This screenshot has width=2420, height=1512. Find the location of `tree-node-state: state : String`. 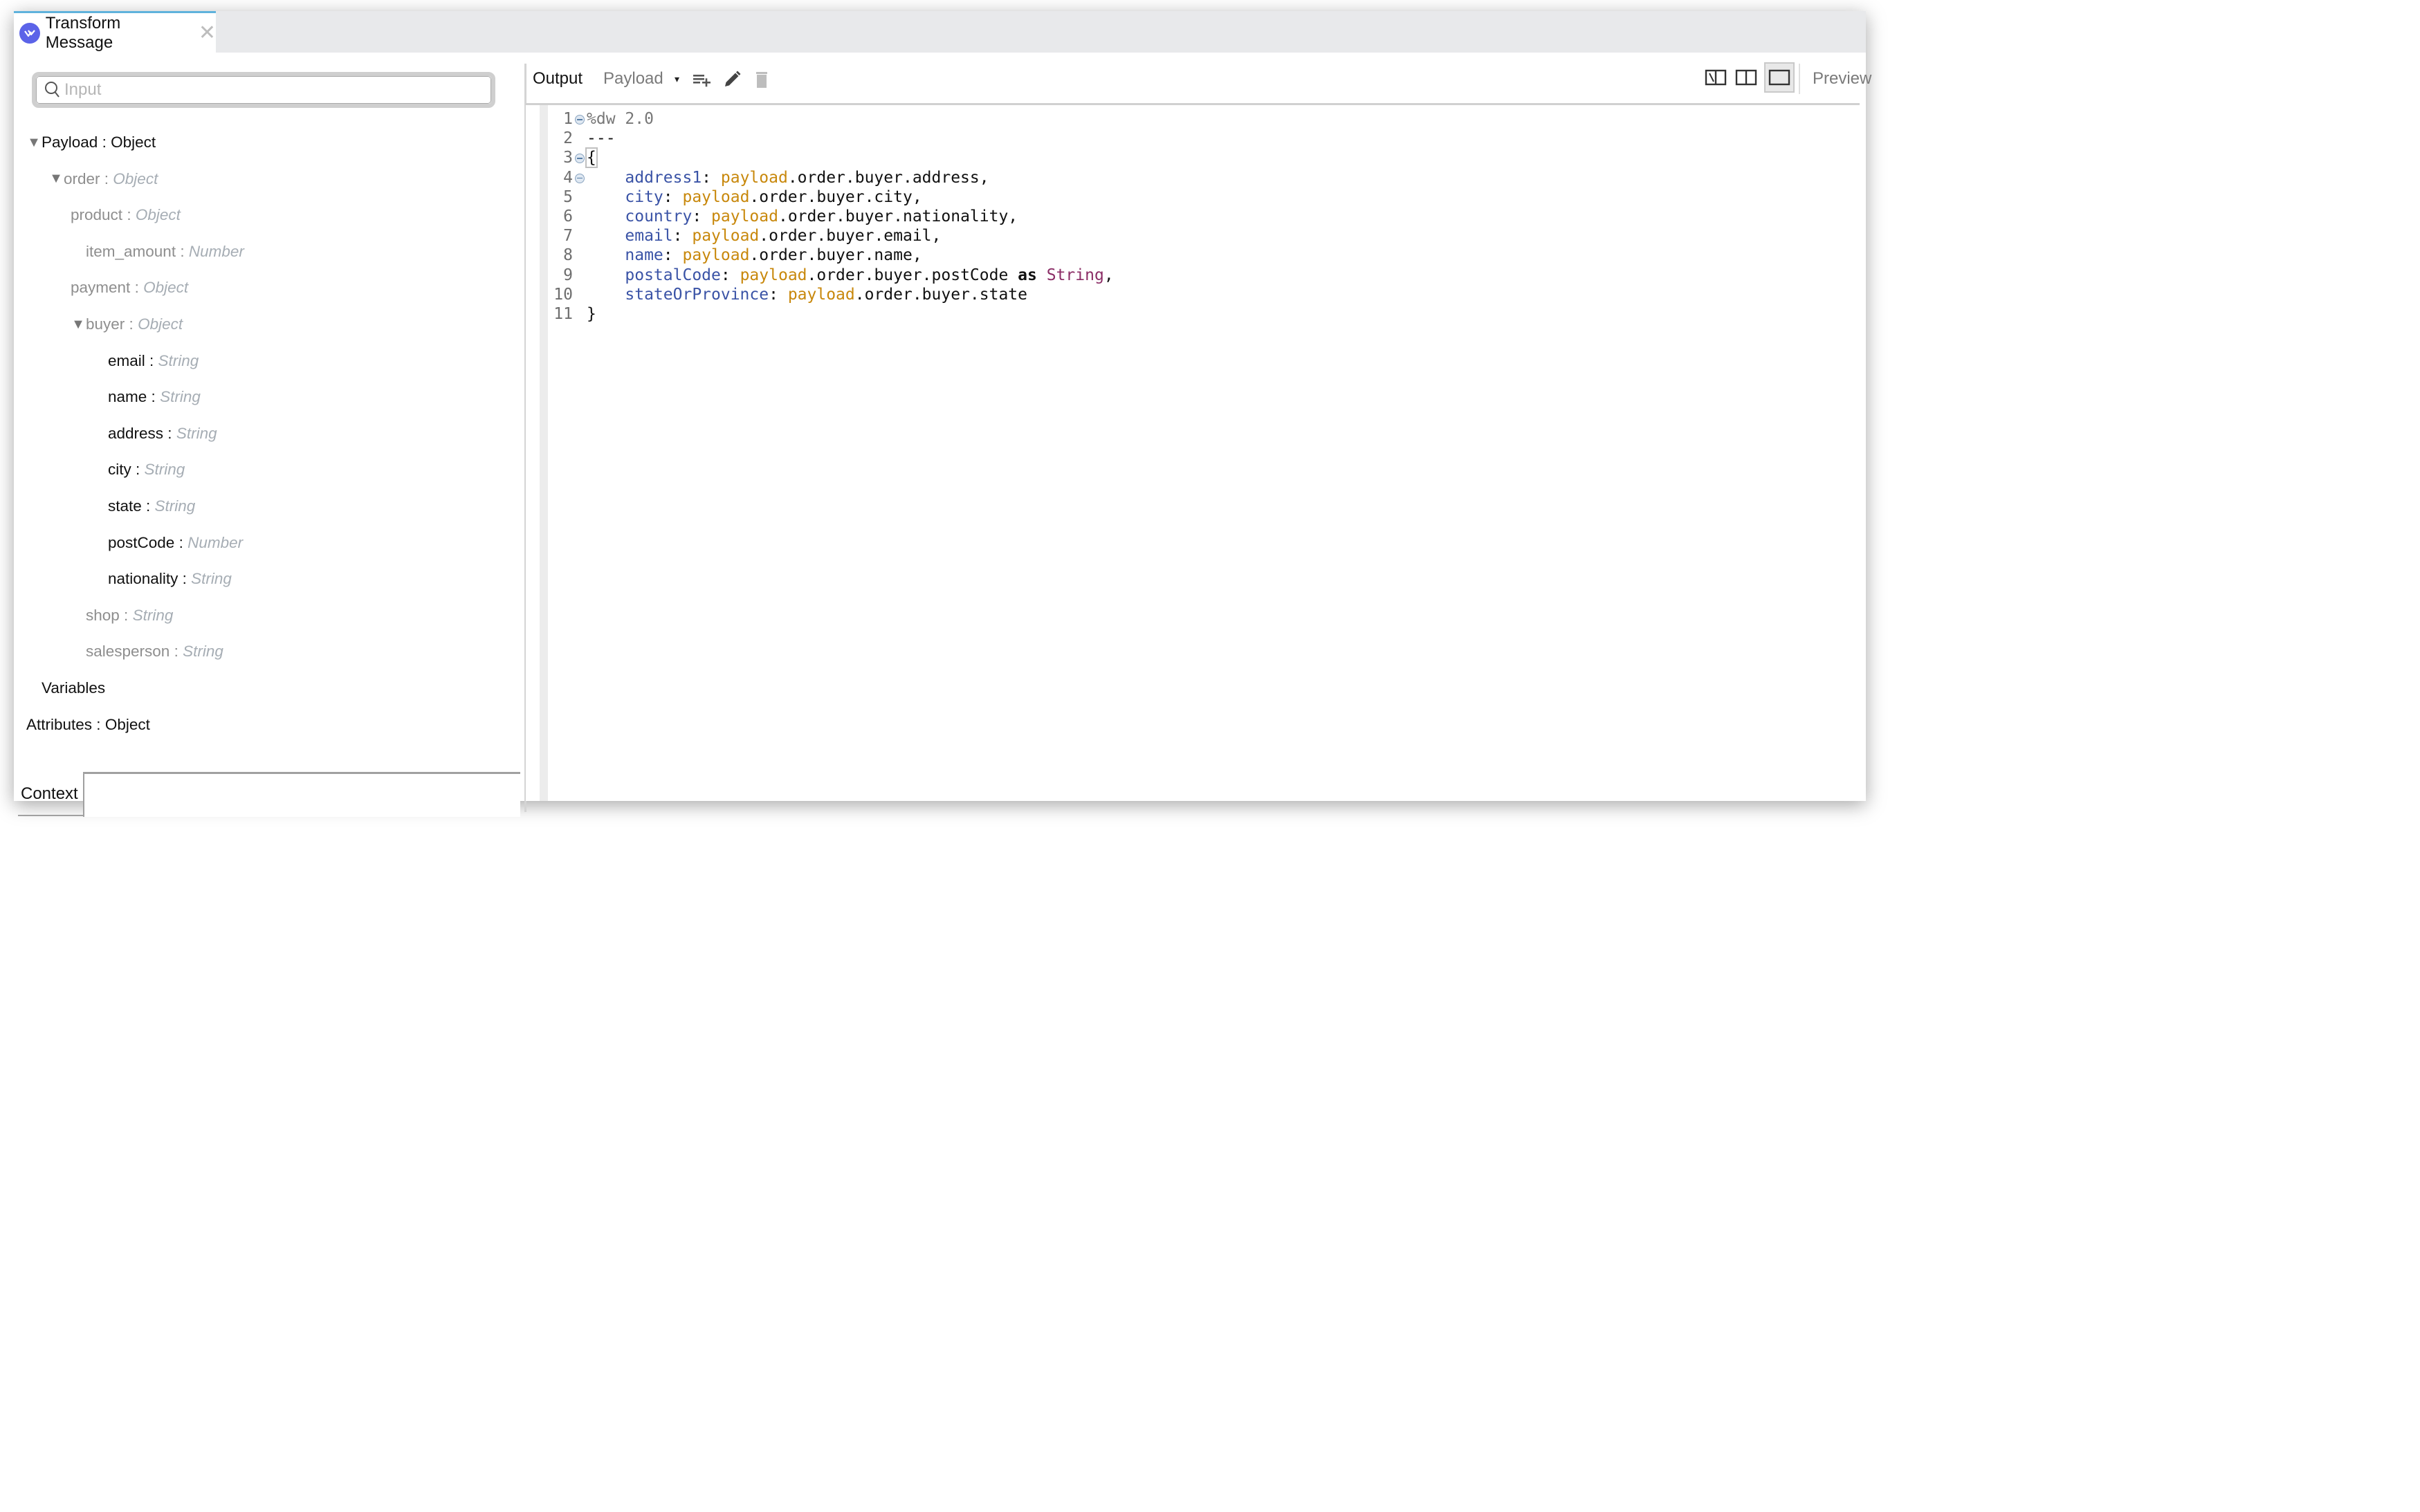

tree-node-state: state : String is located at coordinates (144, 506).